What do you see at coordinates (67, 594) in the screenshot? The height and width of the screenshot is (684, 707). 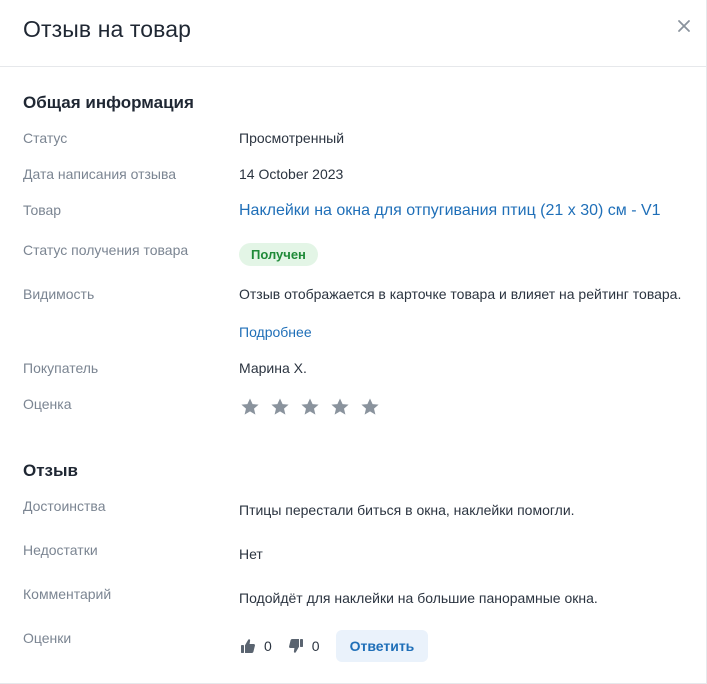 I see `comment-label: Комментарий` at bounding box center [67, 594].